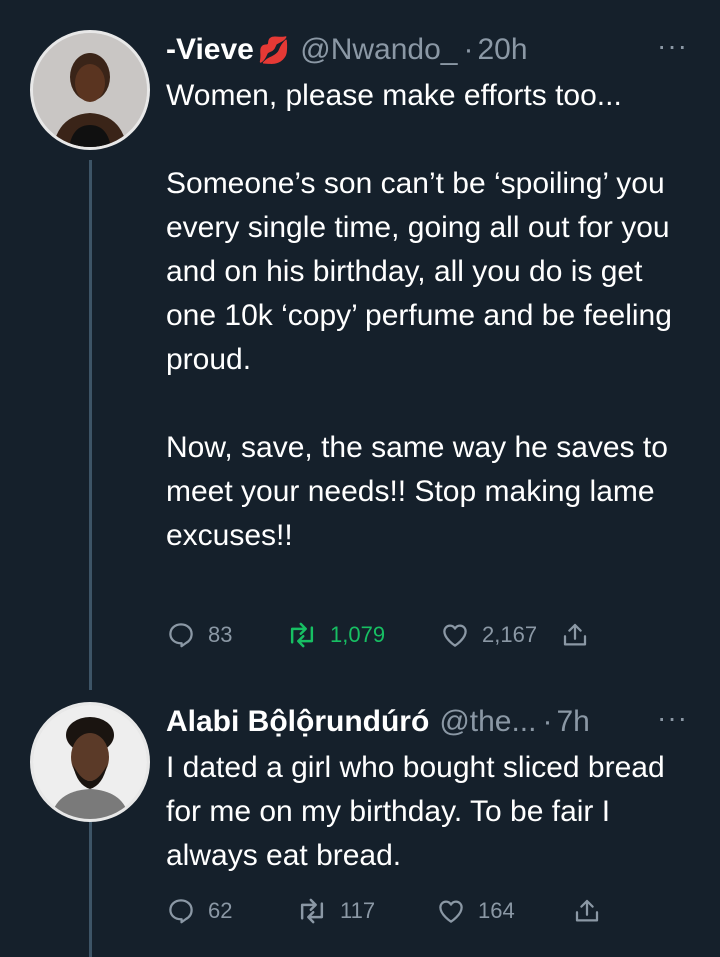  Describe the element at coordinates (358, 910) in the screenshot. I see `retweet-count: 117` at that location.